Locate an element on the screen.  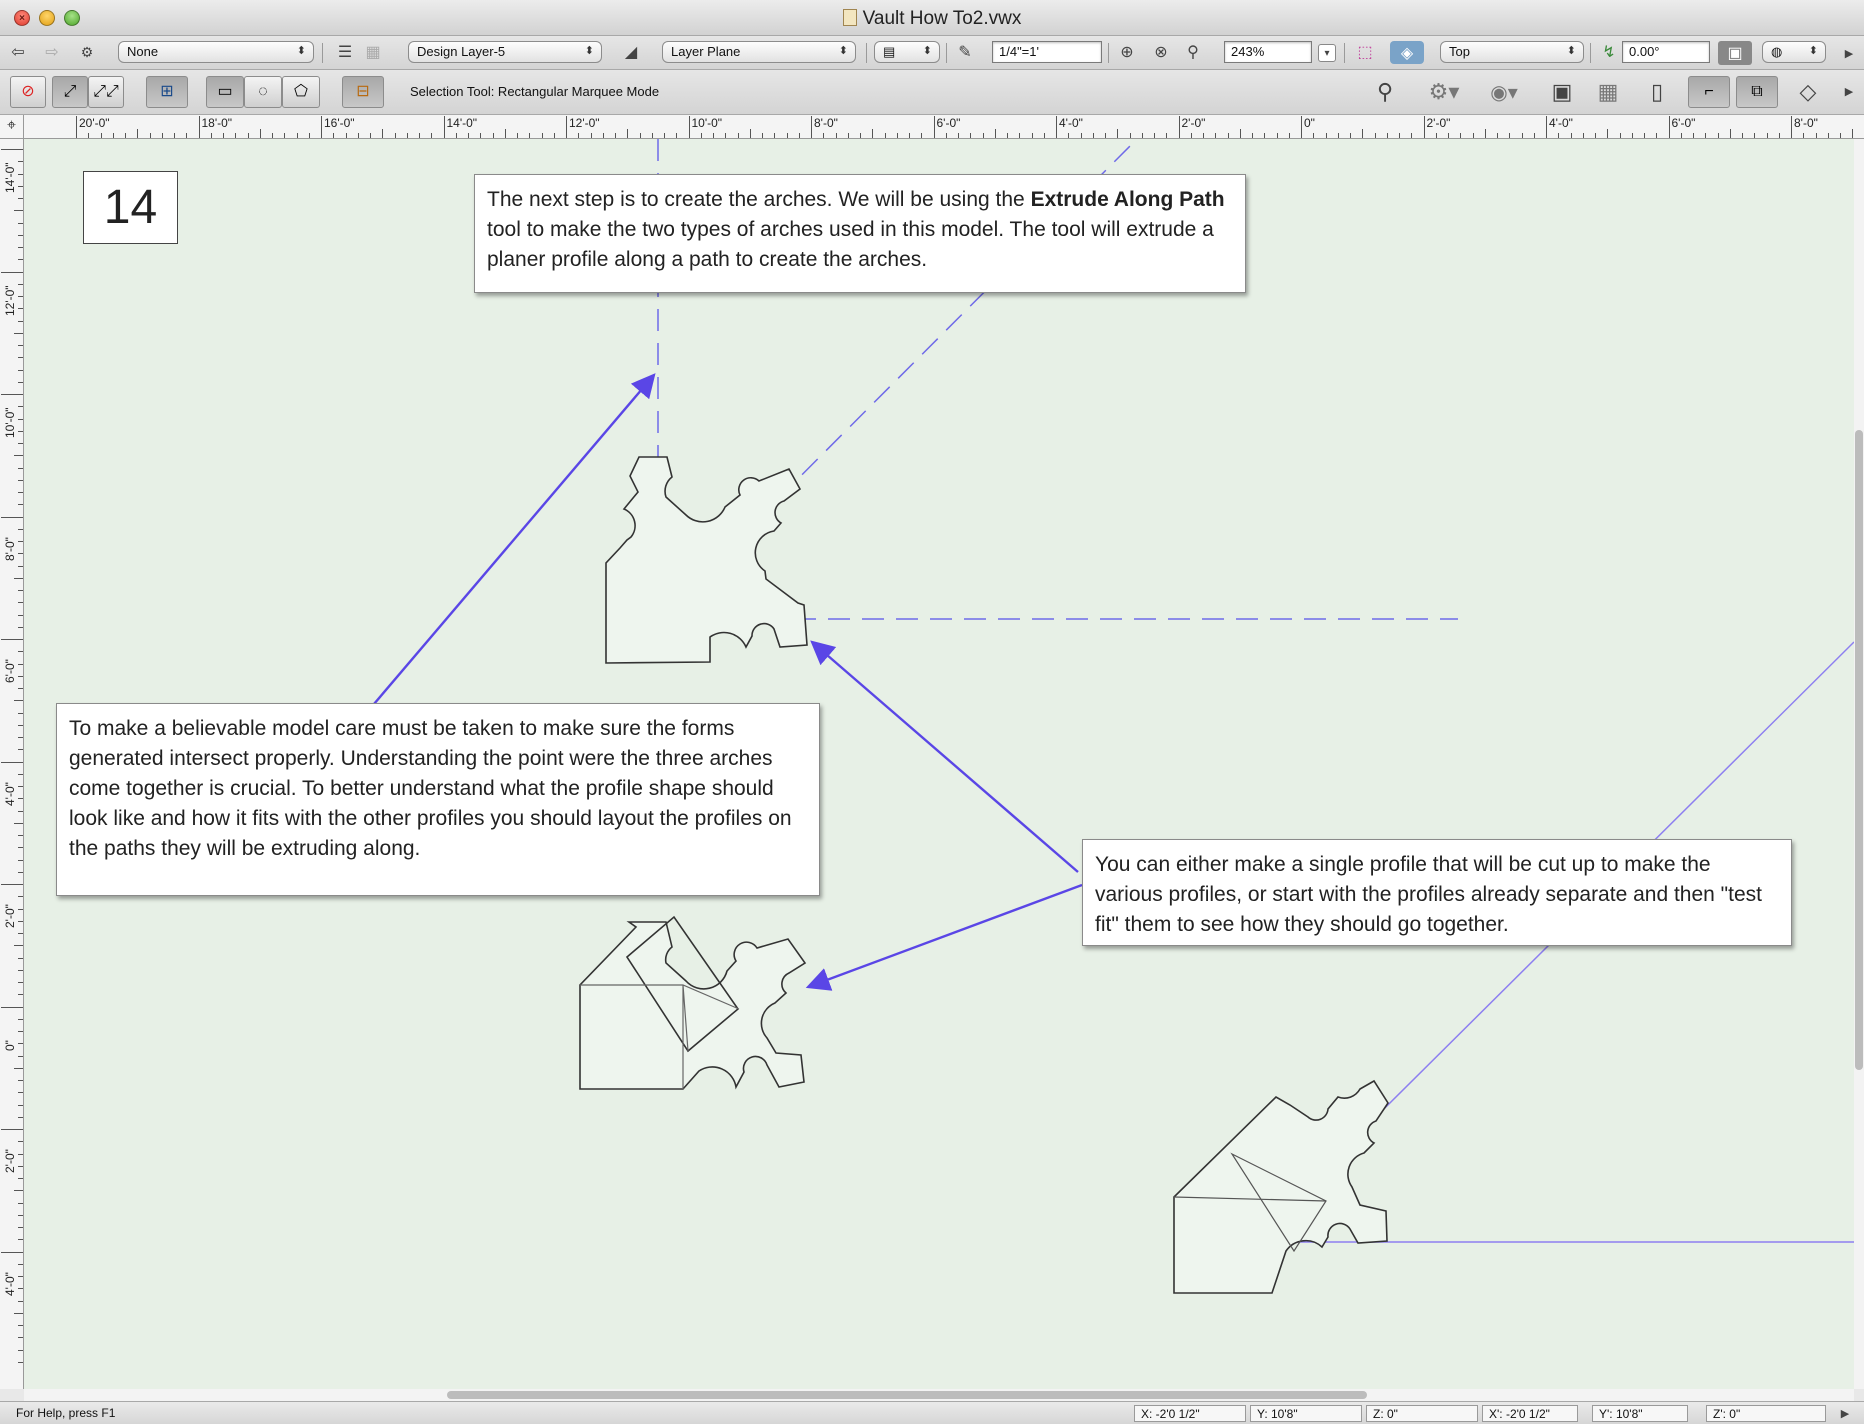
layout-icon: ⧉ is located at coordinates (1757, 92).